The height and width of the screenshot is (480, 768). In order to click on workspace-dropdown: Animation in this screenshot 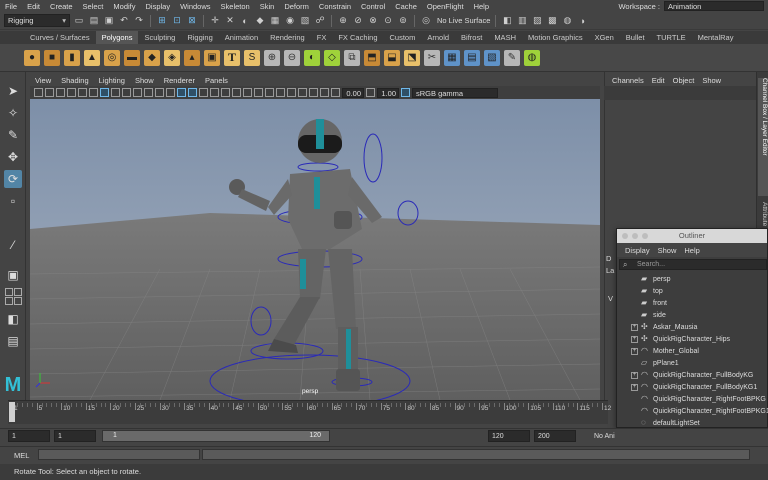, I will do `click(714, 6)`.